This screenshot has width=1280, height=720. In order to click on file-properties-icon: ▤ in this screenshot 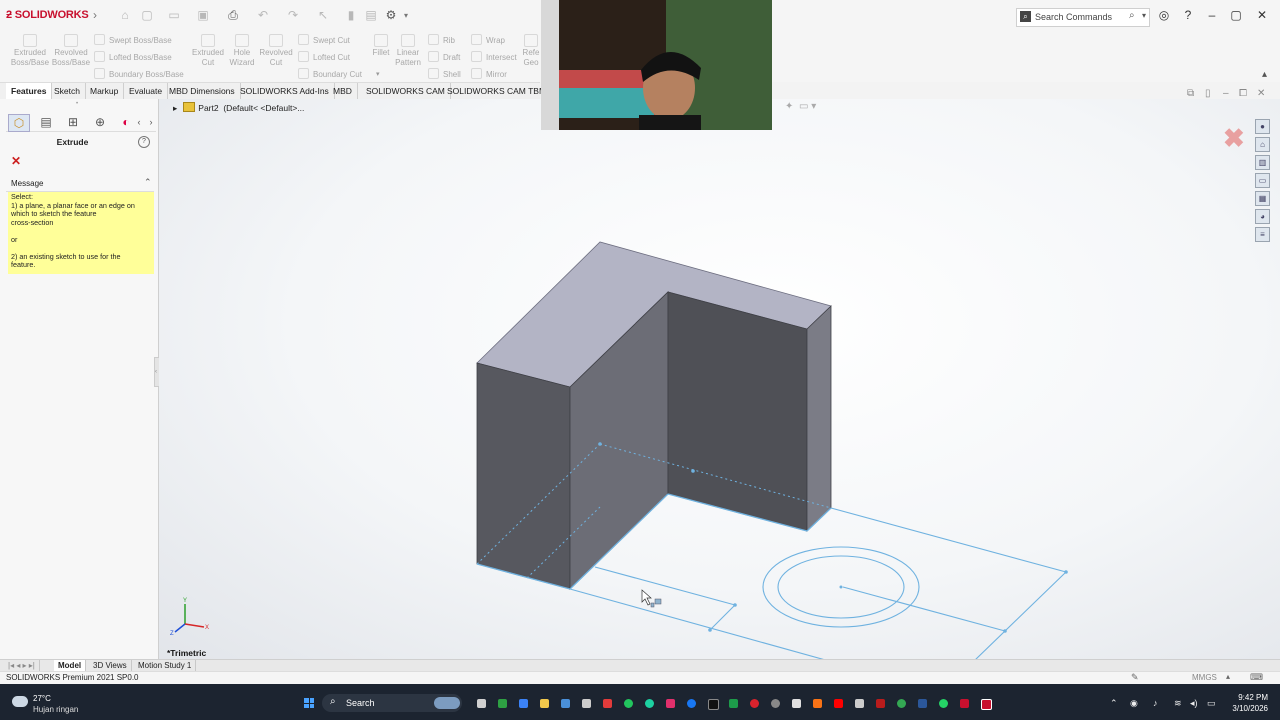, I will do `click(371, 15)`.